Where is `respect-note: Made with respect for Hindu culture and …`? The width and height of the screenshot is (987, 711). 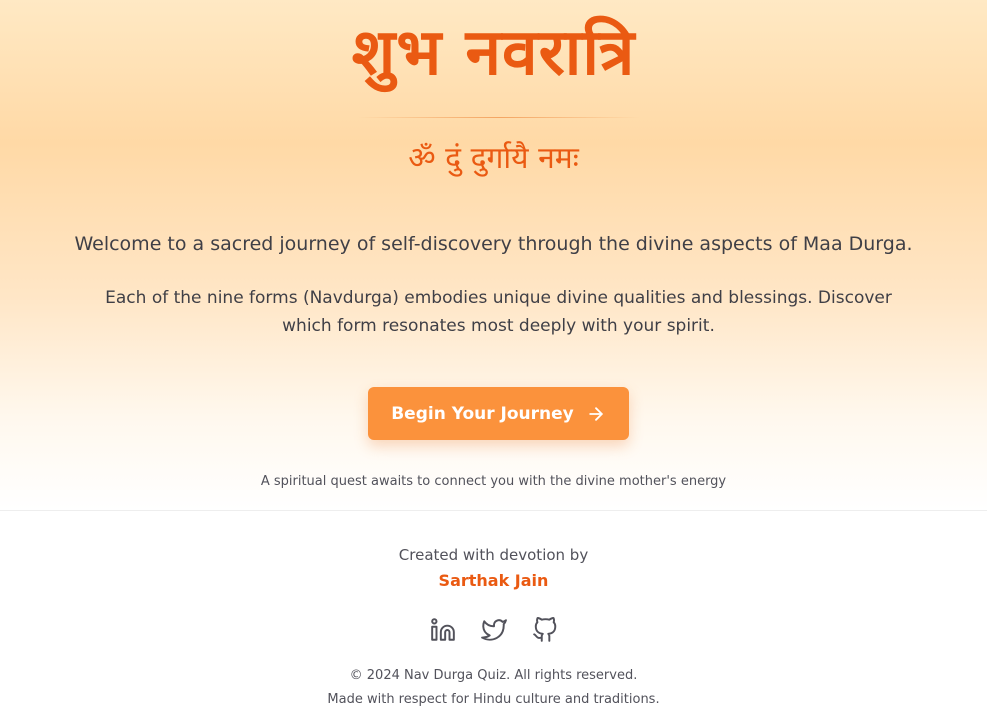 respect-note: Made with respect for Hindu culture and … is located at coordinates (493, 699).